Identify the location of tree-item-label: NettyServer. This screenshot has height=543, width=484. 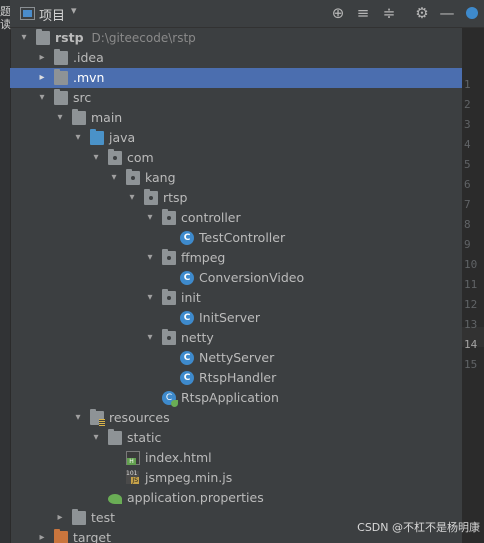
(236, 358).